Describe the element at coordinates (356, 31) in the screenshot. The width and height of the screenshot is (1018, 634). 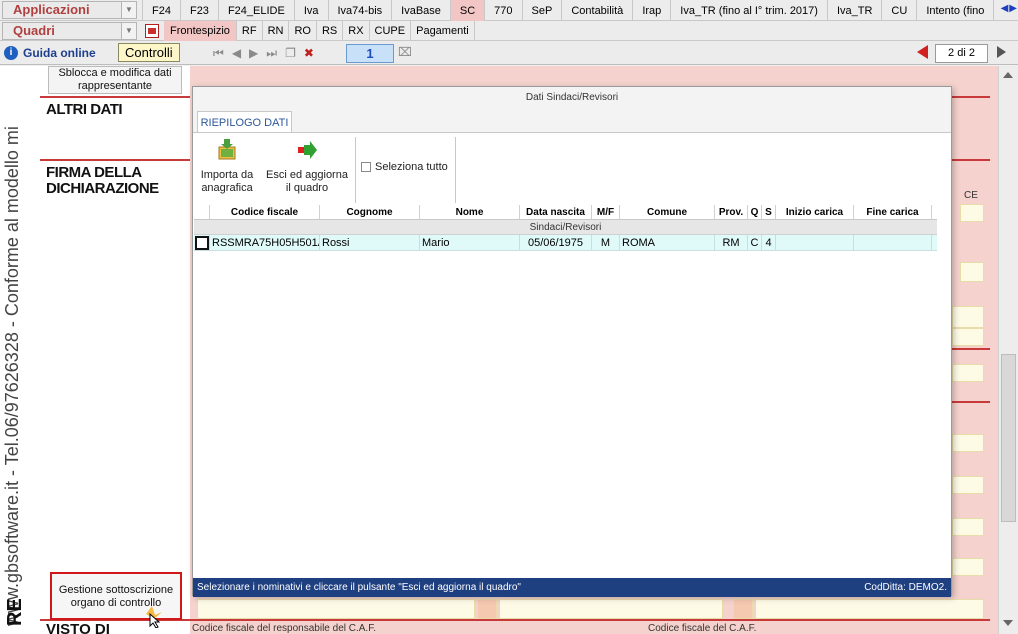
I see `subtab-rx: RX` at that location.